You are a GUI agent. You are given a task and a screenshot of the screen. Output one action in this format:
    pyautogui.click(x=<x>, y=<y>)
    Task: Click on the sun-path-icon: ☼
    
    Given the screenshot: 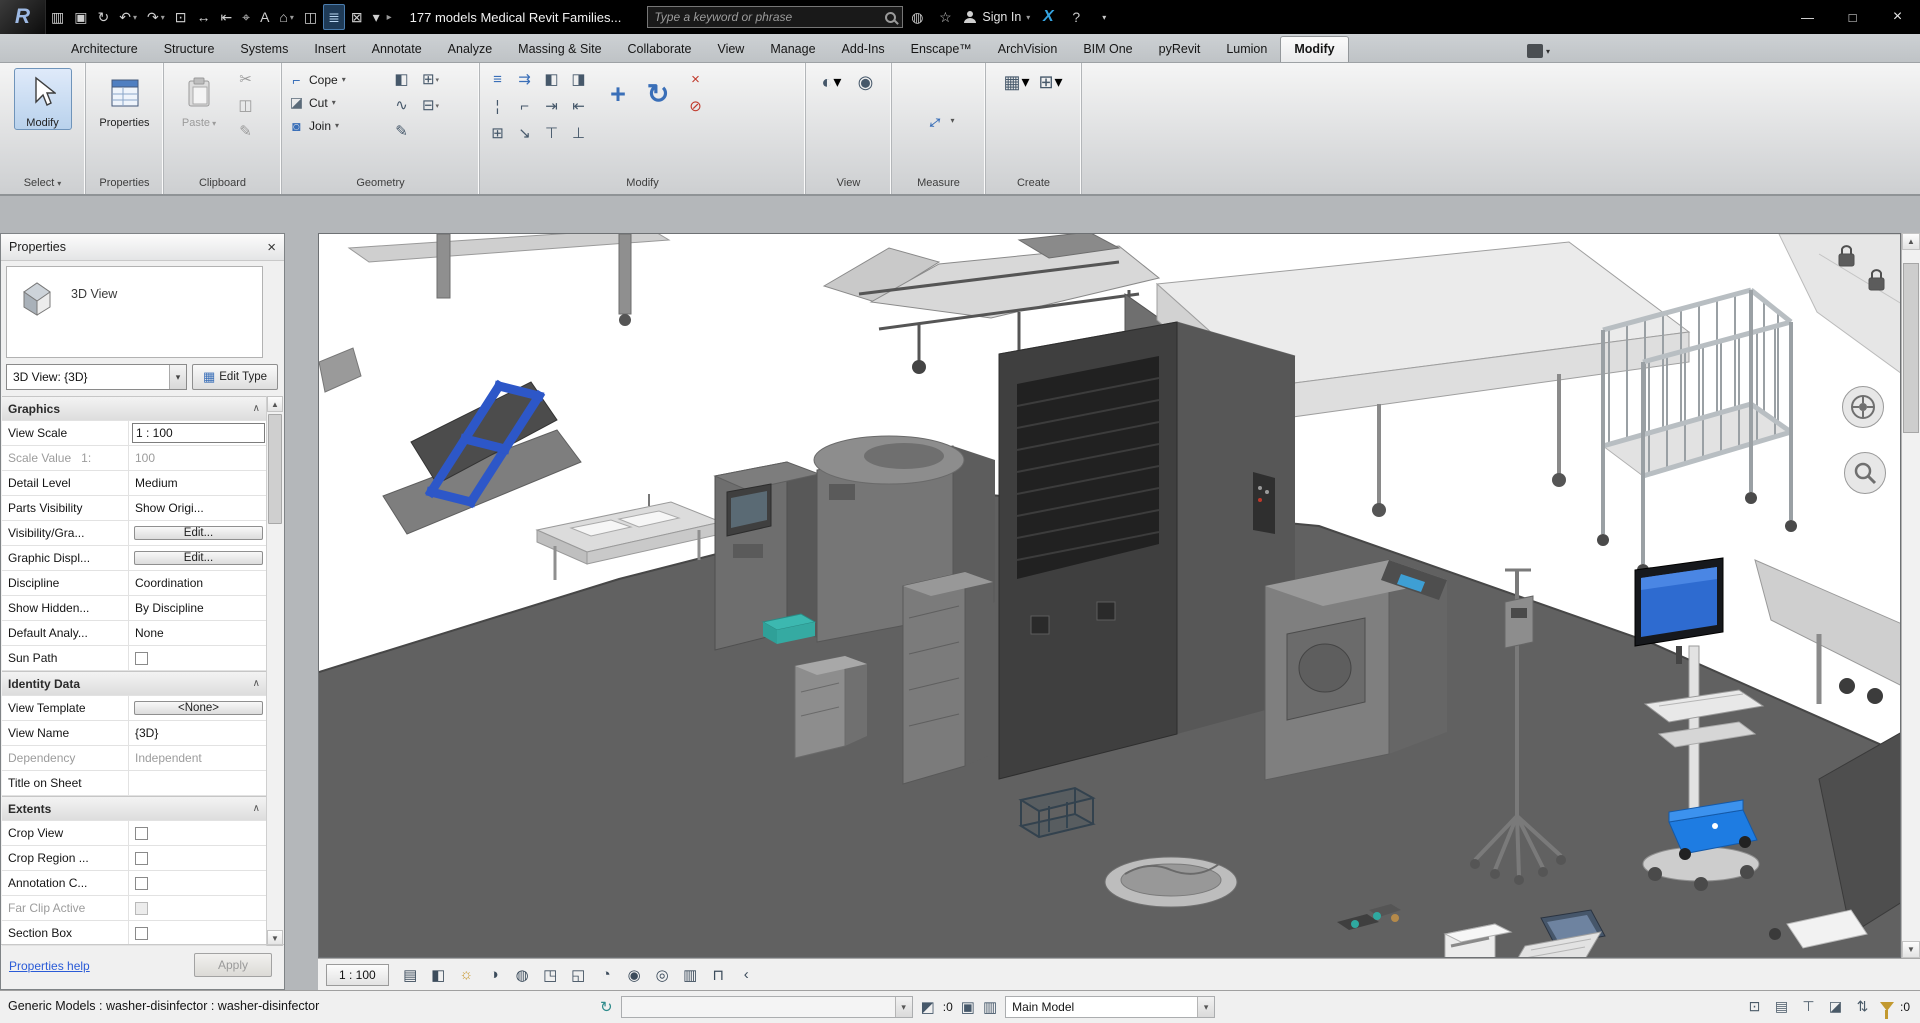 What is the action you would take?
    pyautogui.click(x=466, y=975)
    